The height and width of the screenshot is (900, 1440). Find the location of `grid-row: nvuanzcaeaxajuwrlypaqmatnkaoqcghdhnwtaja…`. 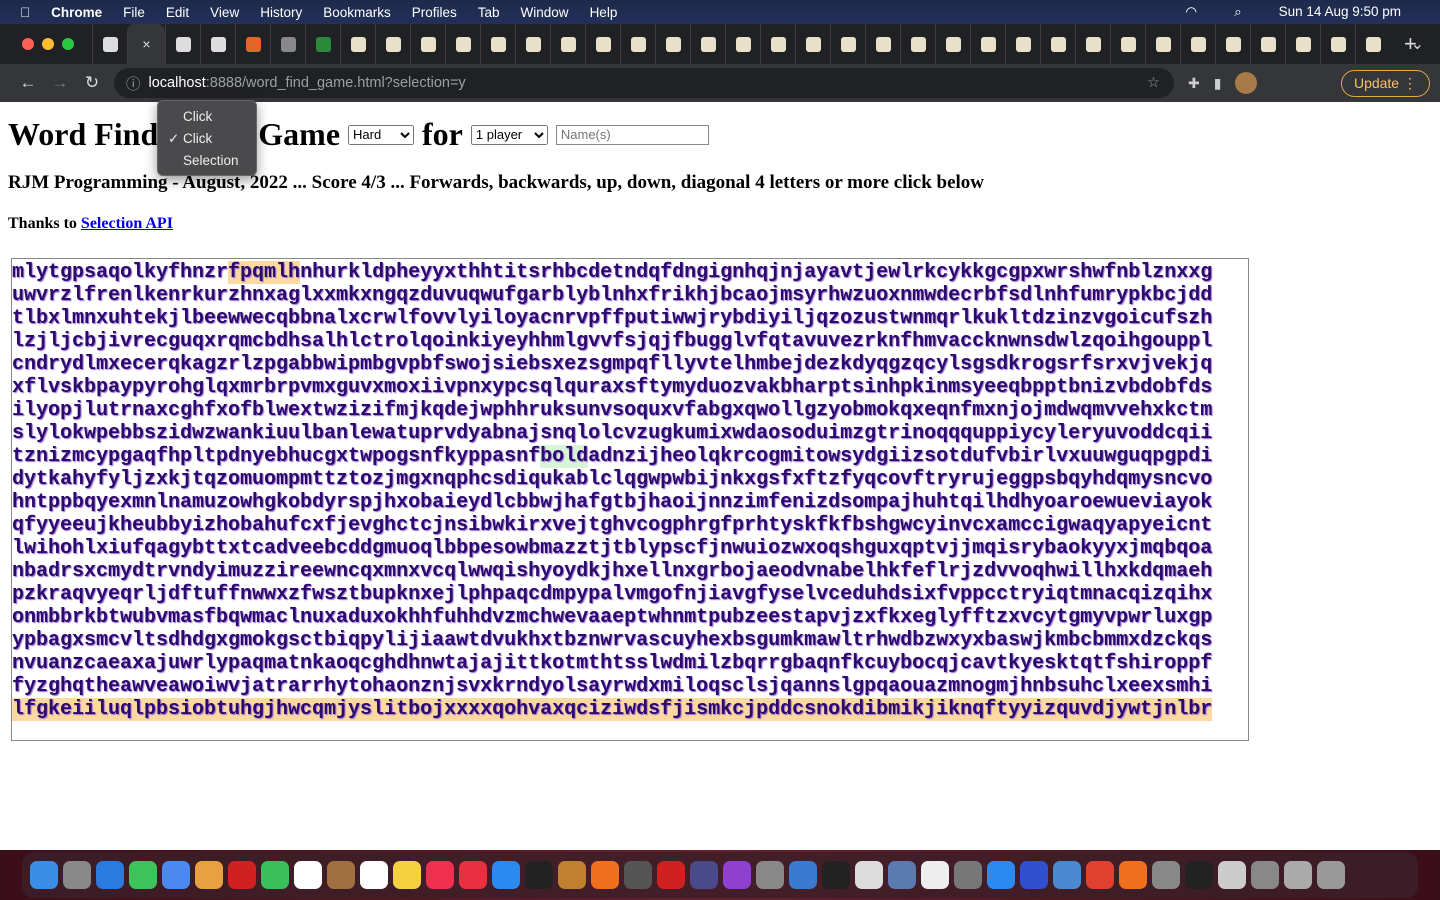

grid-row: nvuanzcaeaxajuwrlypaqmatnkaoqcghdhnwtaja… is located at coordinates (630, 663).